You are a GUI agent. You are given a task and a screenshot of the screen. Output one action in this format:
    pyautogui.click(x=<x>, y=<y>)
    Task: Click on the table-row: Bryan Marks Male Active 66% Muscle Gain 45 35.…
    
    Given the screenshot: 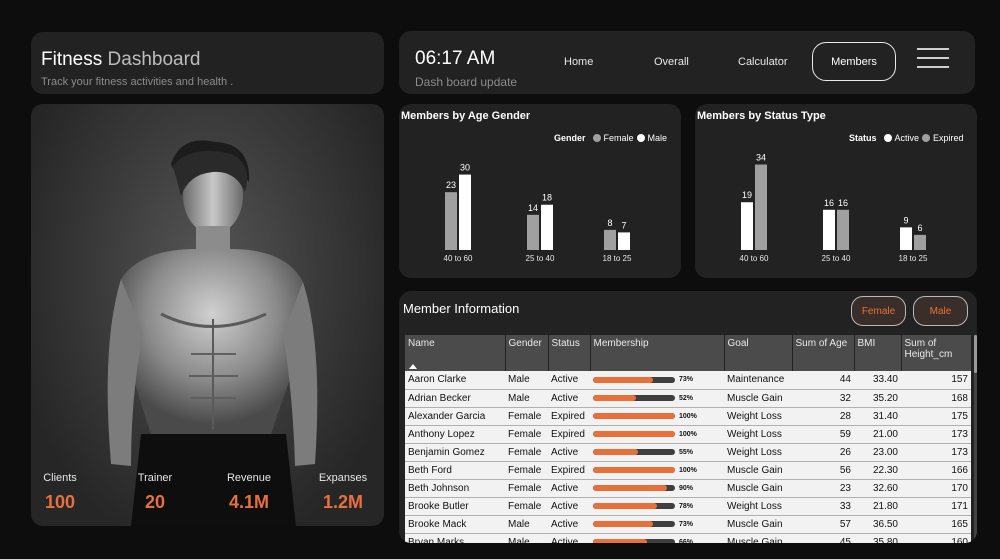 What is the action you would take?
    pyautogui.click(x=688, y=538)
    